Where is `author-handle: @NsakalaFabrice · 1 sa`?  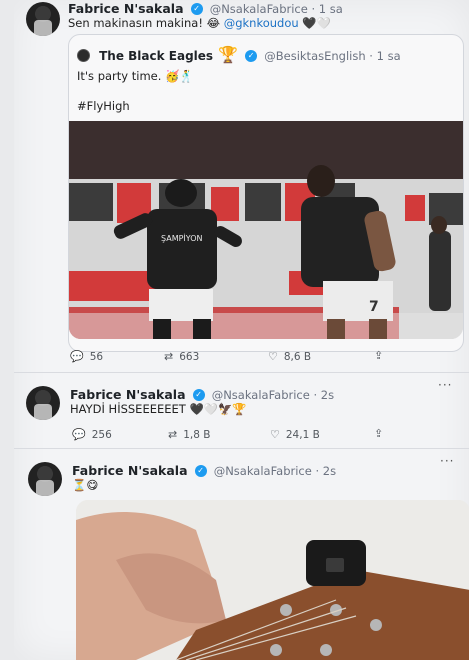 author-handle: @NsakalaFabrice · 1 sa is located at coordinates (276, 9).